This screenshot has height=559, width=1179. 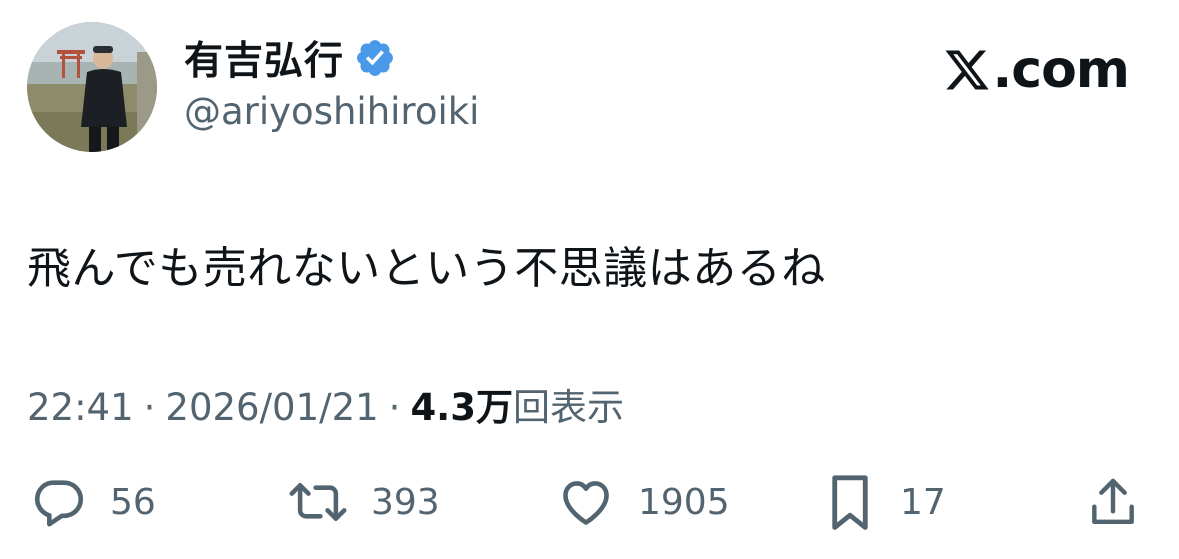 What do you see at coordinates (133, 502) in the screenshot?
I see `reply-count: 56` at bounding box center [133, 502].